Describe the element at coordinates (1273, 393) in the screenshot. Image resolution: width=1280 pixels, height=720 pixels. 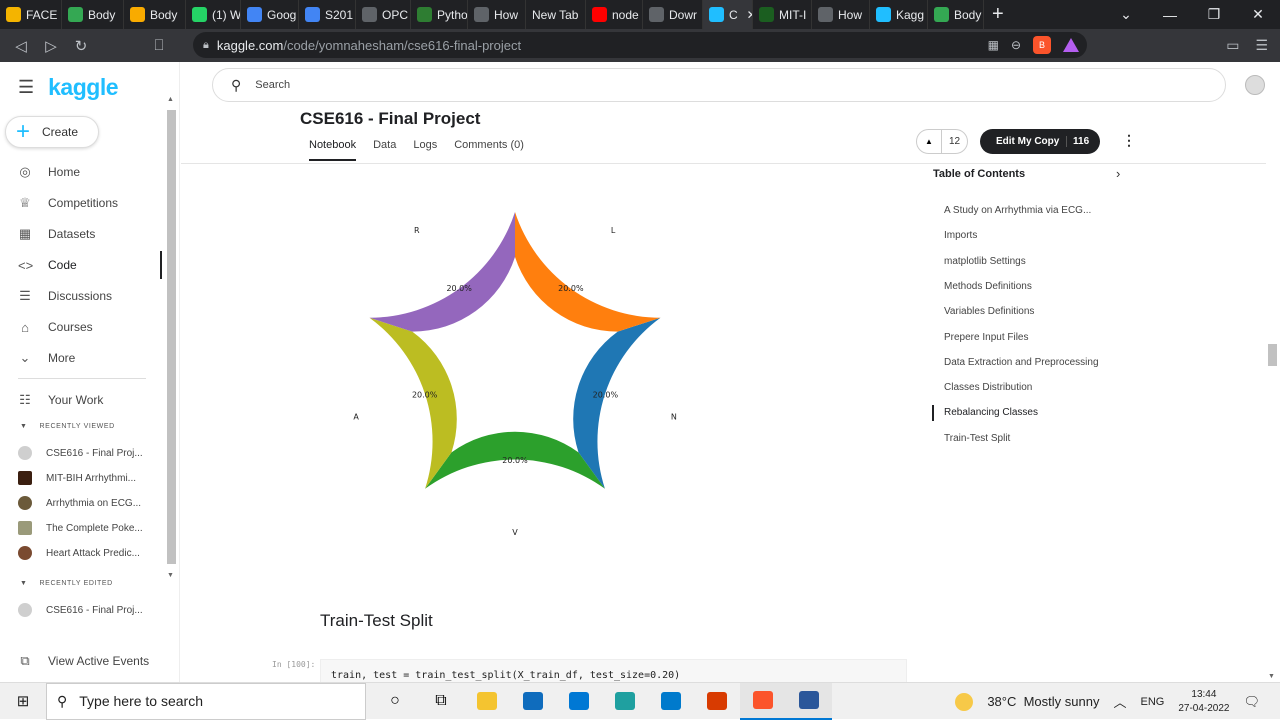
I see `main-scrollbar: ▼` at that location.